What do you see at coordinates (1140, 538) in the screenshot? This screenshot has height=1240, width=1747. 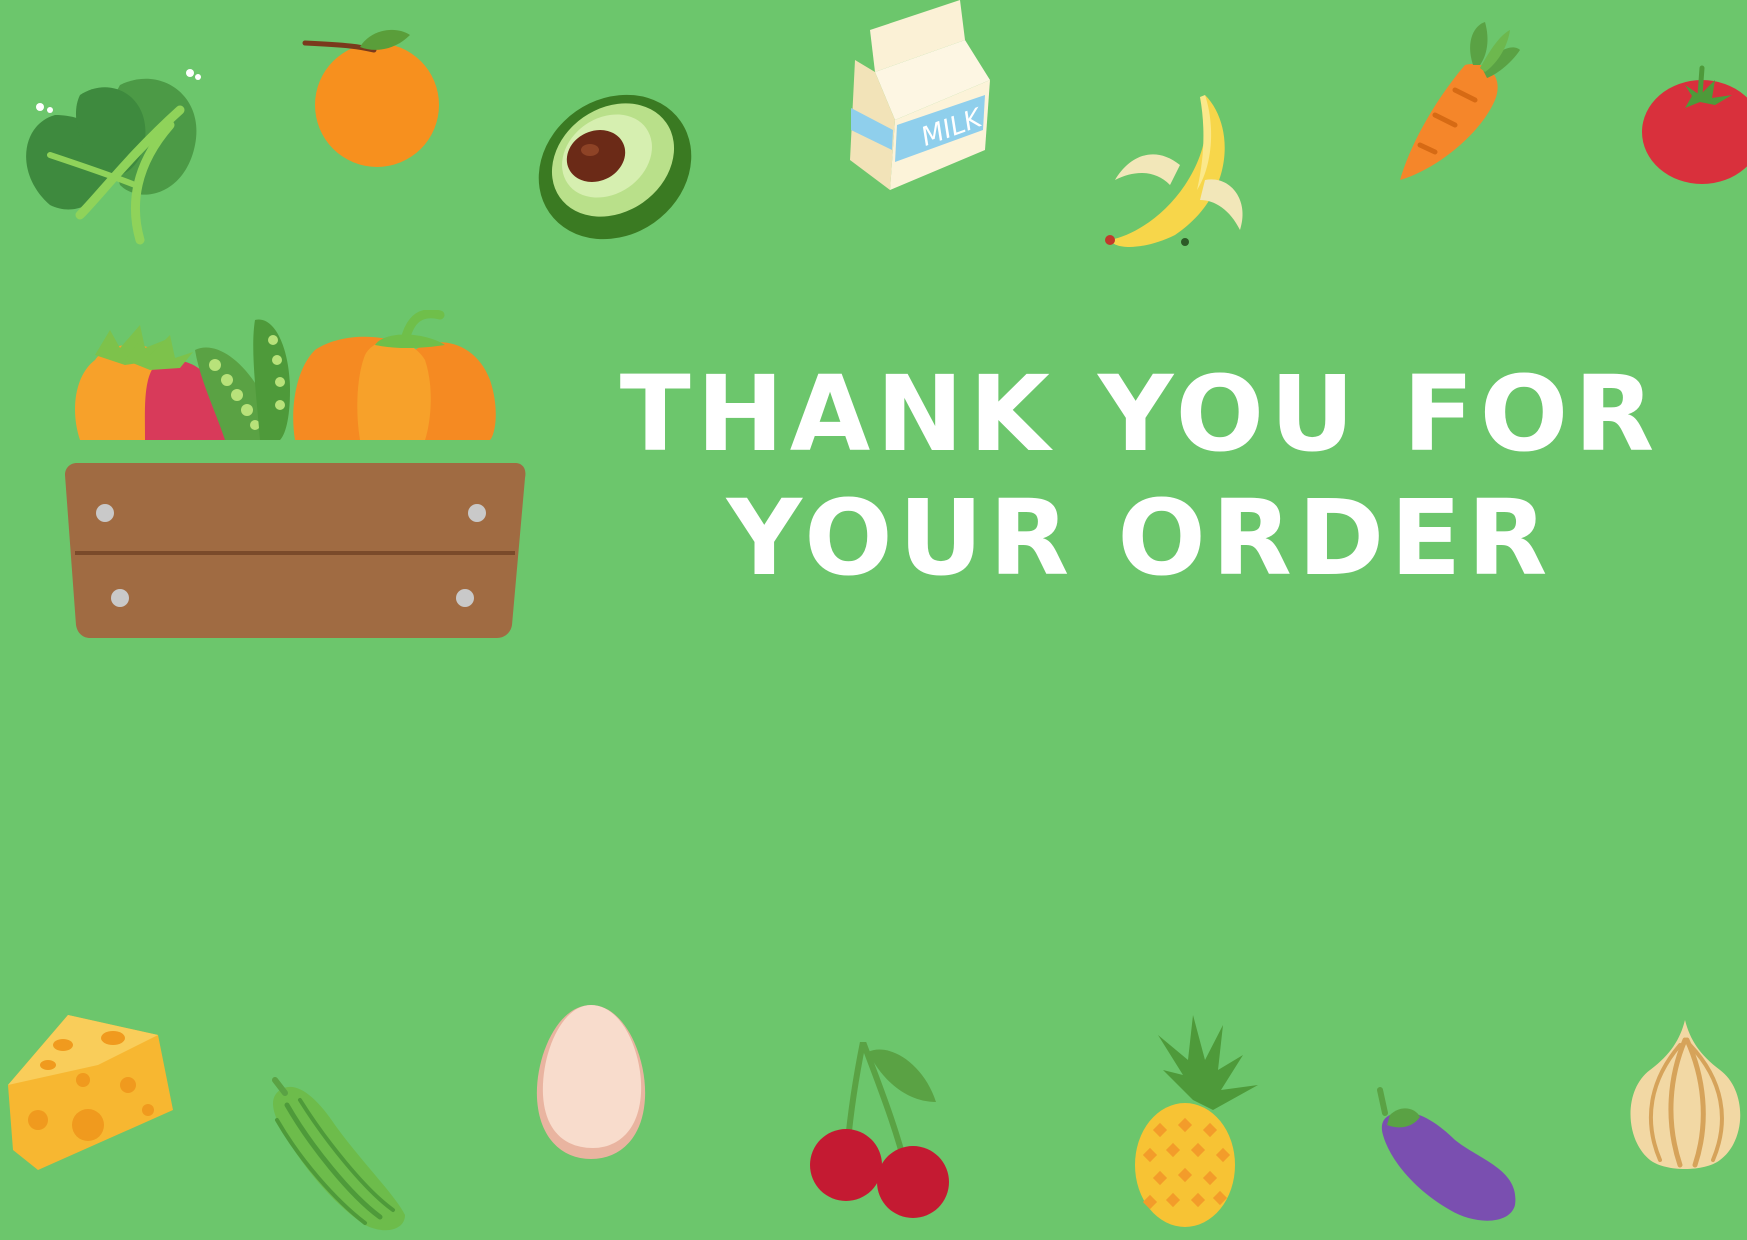 I see `headline-line-2: YOUR ORDER` at bounding box center [1140, 538].